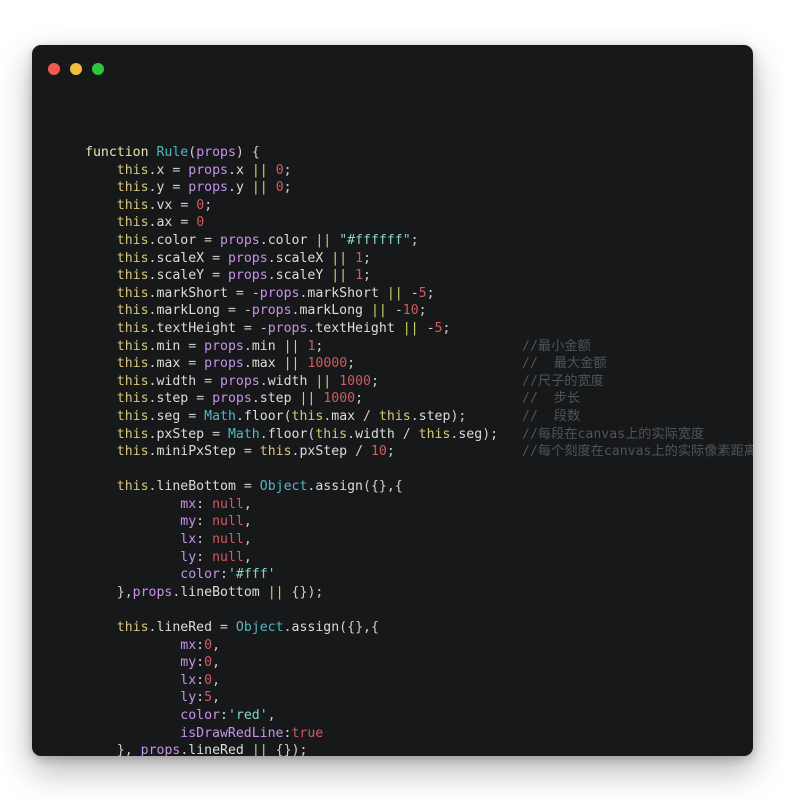 This screenshot has width=785, height=800. What do you see at coordinates (275, 293) in the screenshot?
I see `code-line: this.markShort = -props.markShort || -5;` at bounding box center [275, 293].